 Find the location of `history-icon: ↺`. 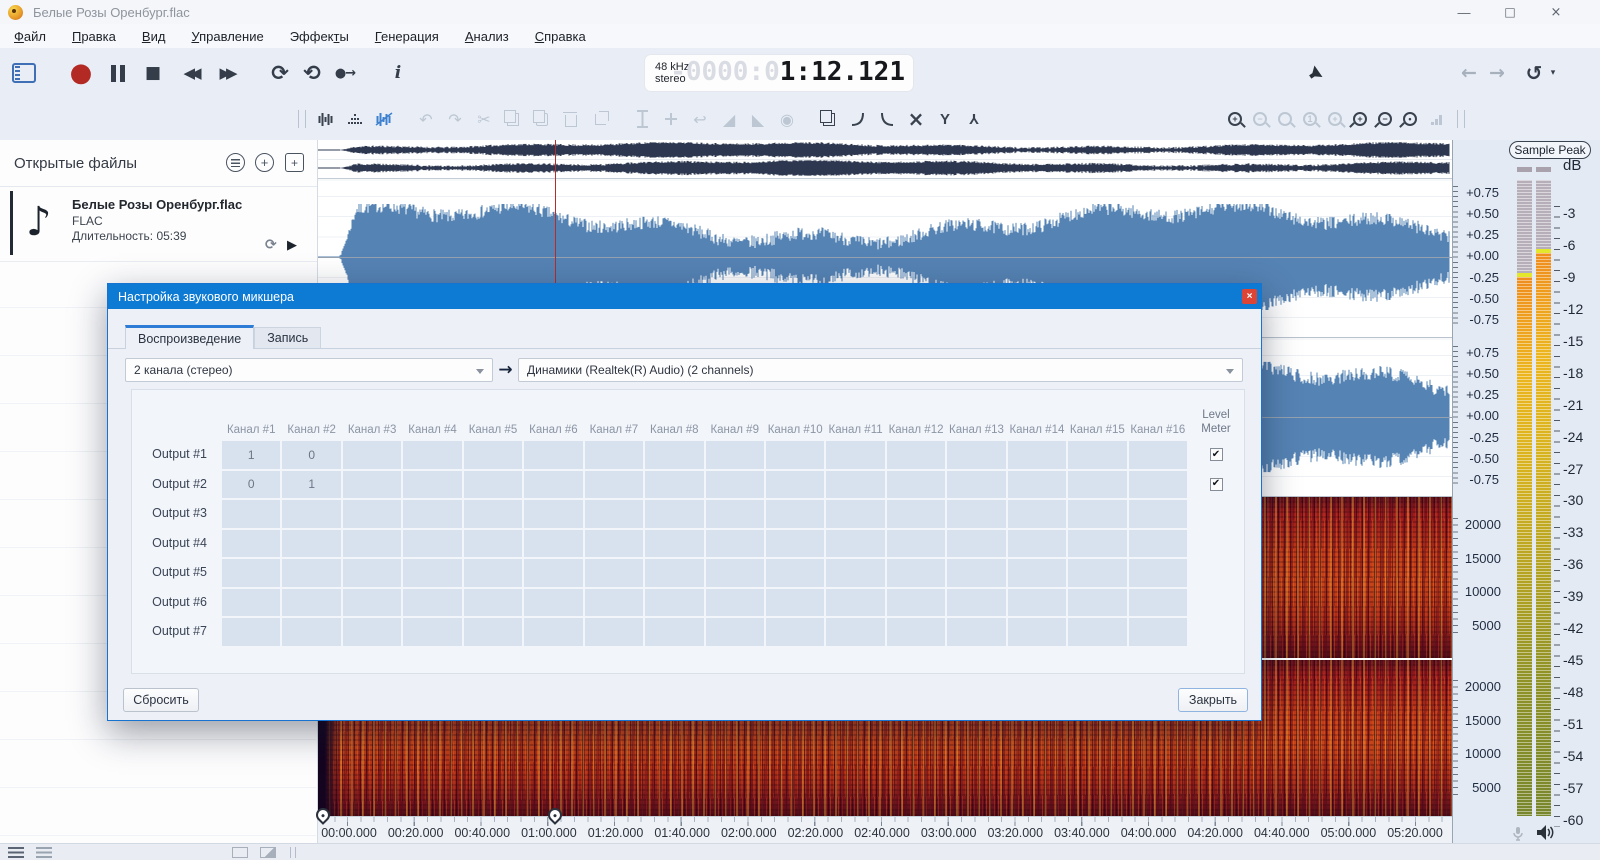

history-icon: ↺ is located at coordinates (1534, 73).